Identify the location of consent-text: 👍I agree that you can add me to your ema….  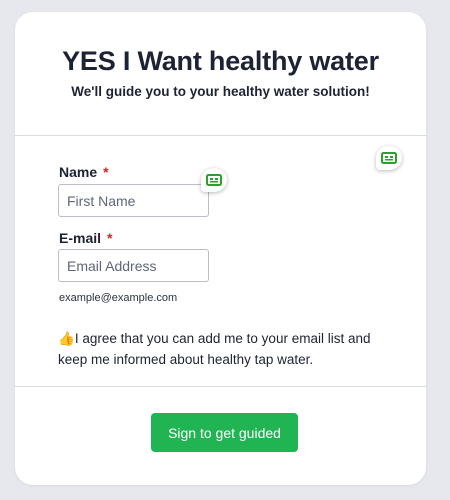
(223, 349).